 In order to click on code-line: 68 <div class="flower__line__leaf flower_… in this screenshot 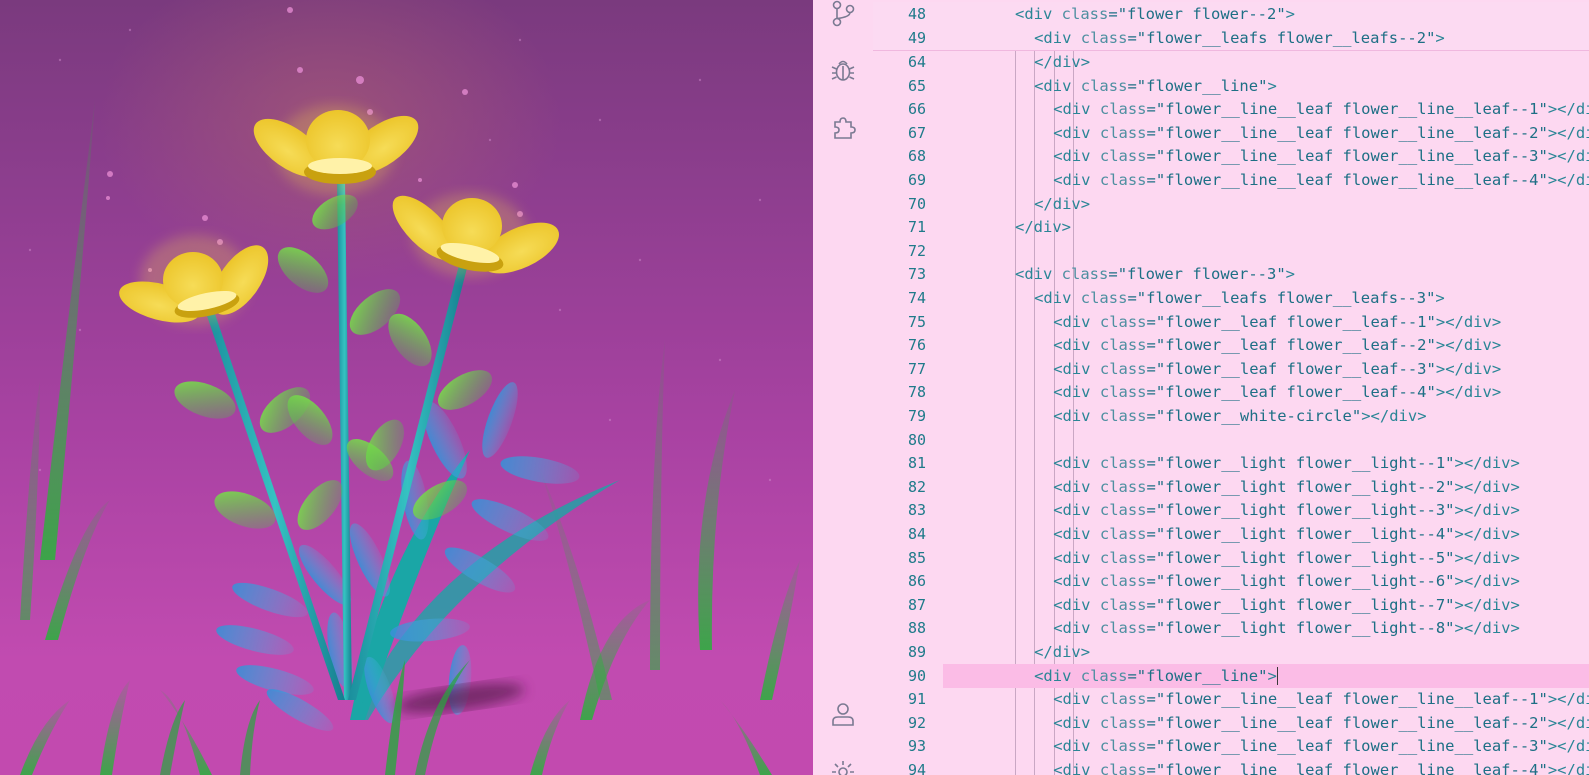, I will do `click(1231, 156)`.